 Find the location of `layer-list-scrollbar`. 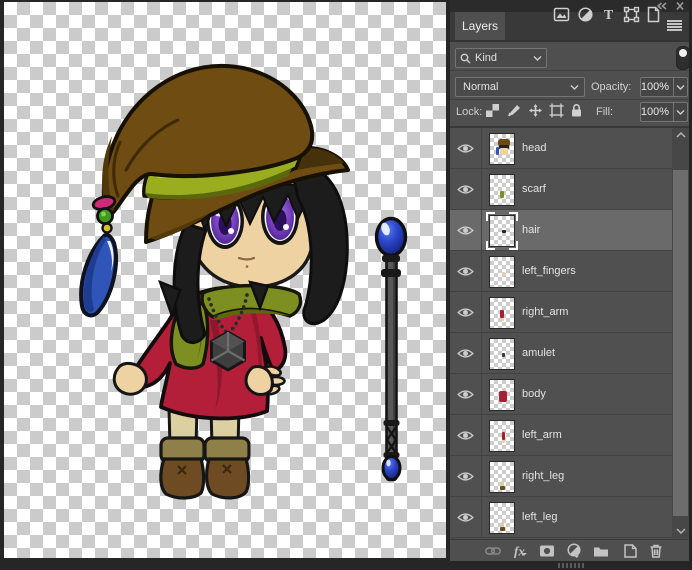

layer-list-scrollbar is located at coordinates (680, 333).